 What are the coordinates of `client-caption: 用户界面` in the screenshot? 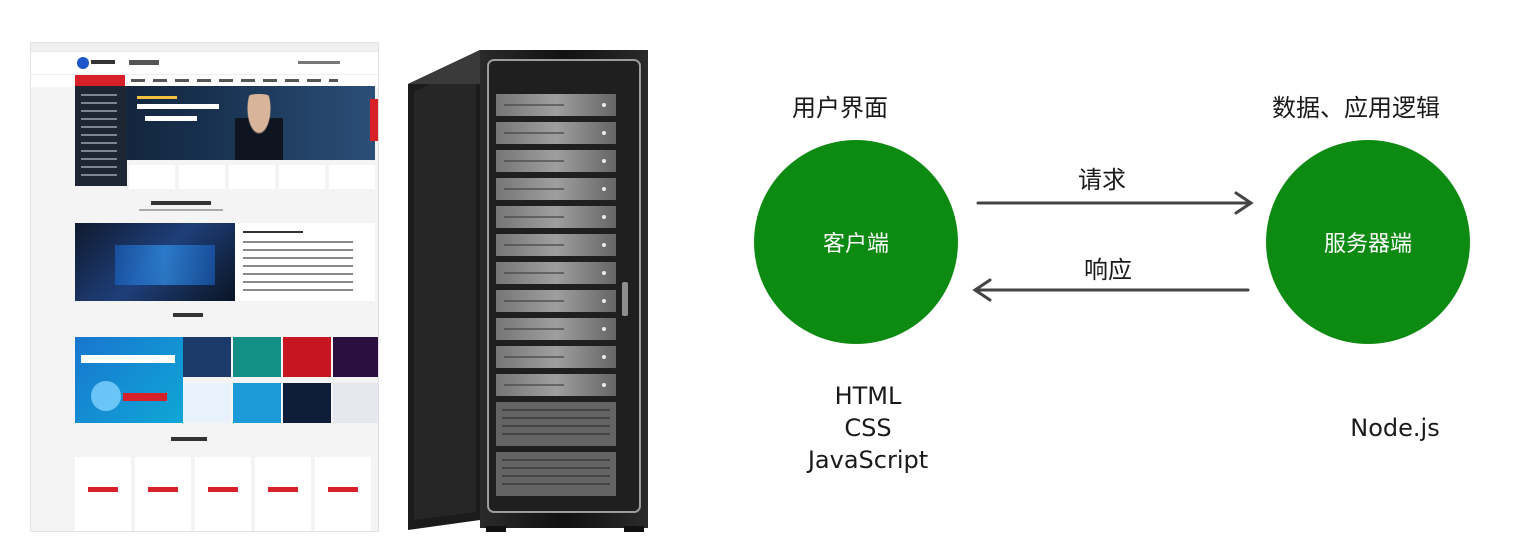 It's located at (840, 108).